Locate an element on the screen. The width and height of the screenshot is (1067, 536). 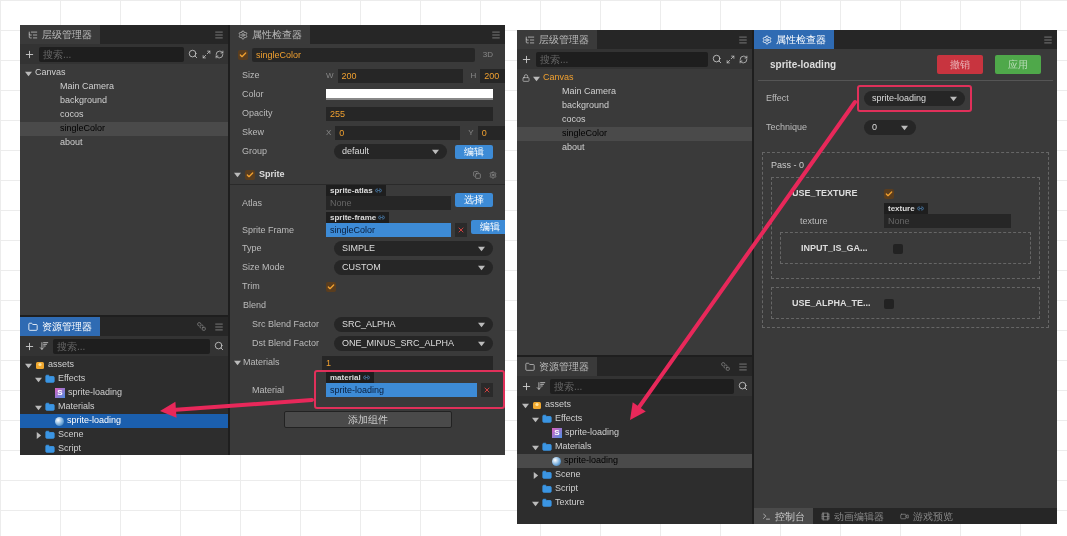
asset-field: singleColor is located at coordinates (388, 230).